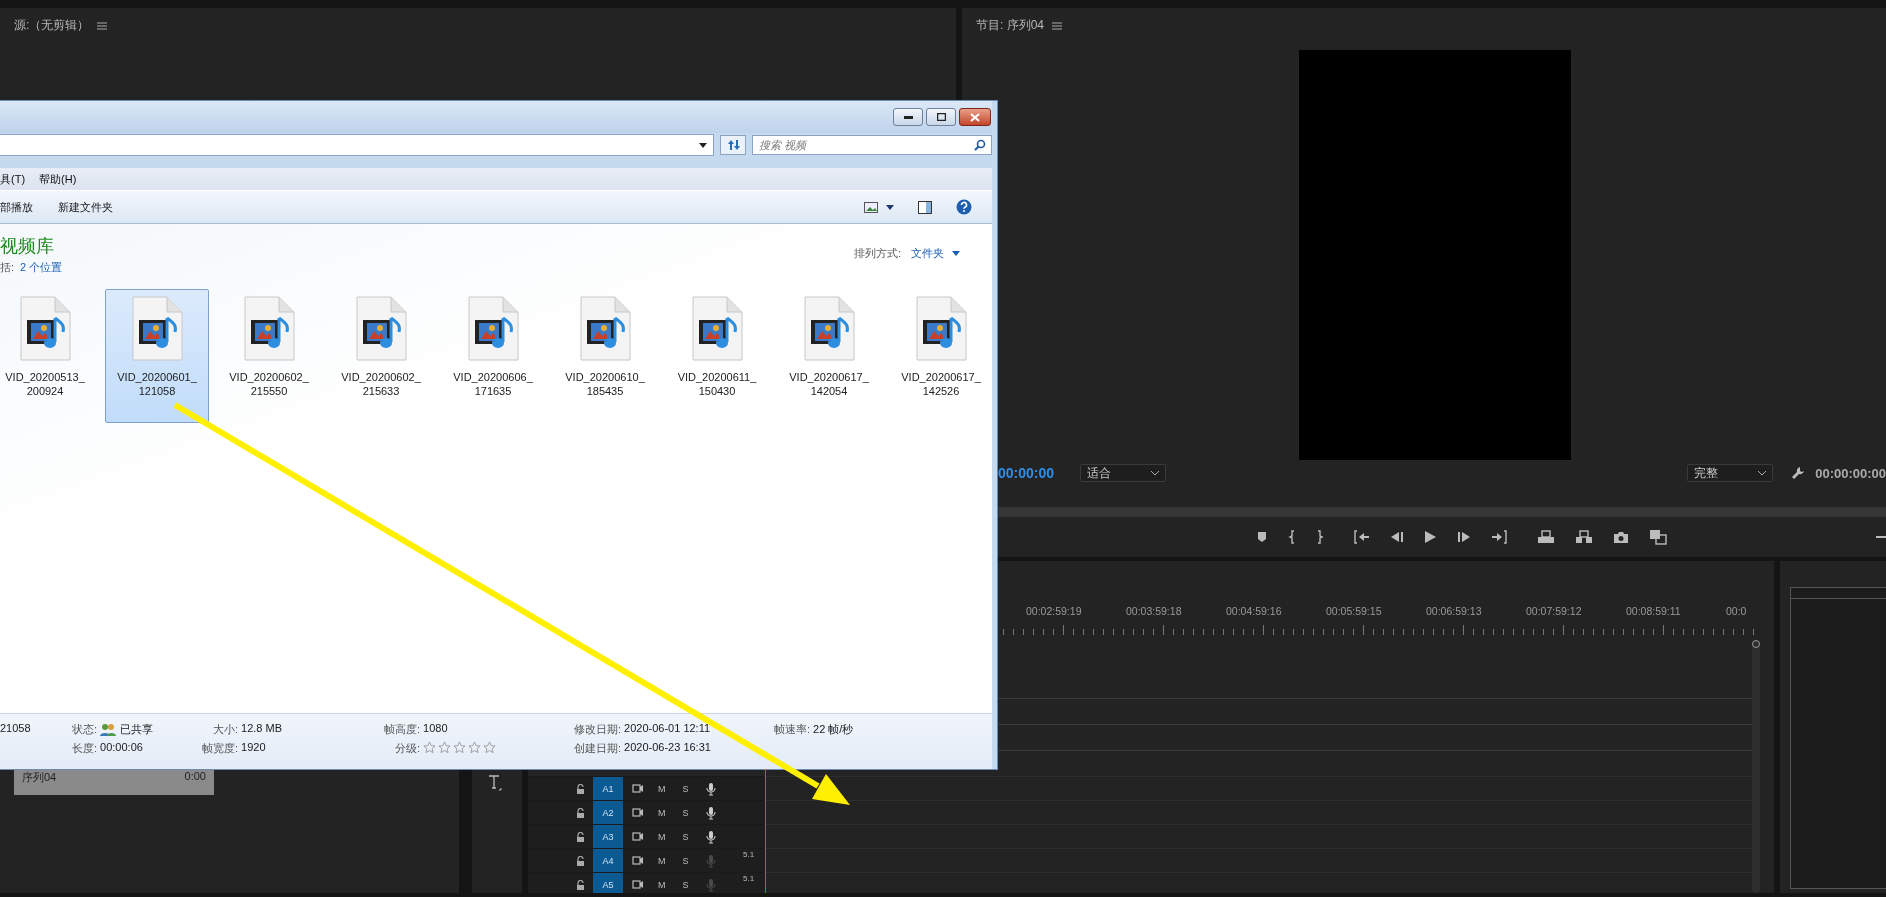 This screenshot has height=897, width=1886. Describe the element at coordinates (58, 179) in the screenshot. I see `menu-item: 帮助(H)` at that location.